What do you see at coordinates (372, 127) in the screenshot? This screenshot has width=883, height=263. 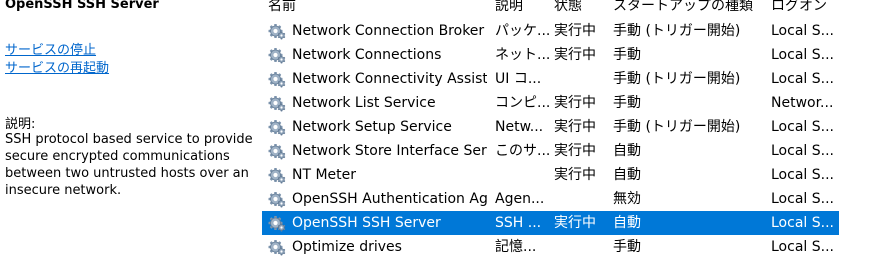 I see `cell-name: Network Setup Service` at bounding box center [372, 127].